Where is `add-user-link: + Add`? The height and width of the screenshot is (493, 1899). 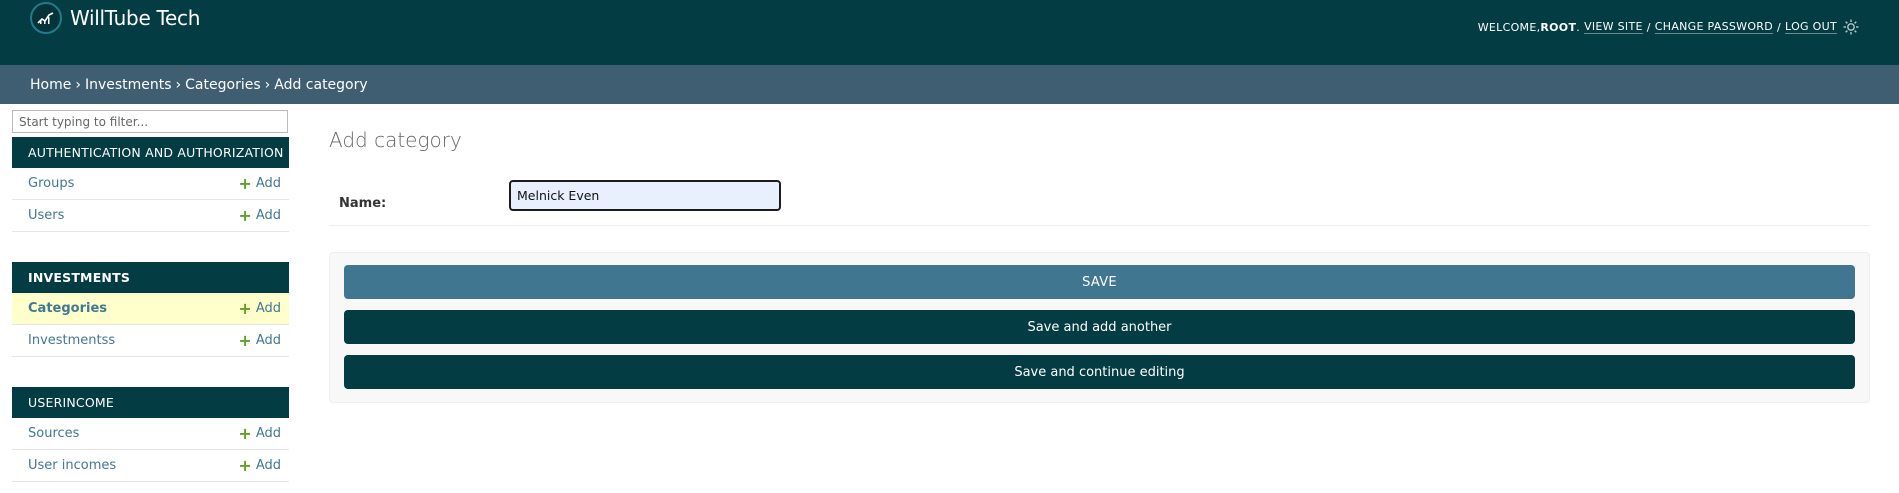
add-user-link: + Add is located at coordinates (259, 215).